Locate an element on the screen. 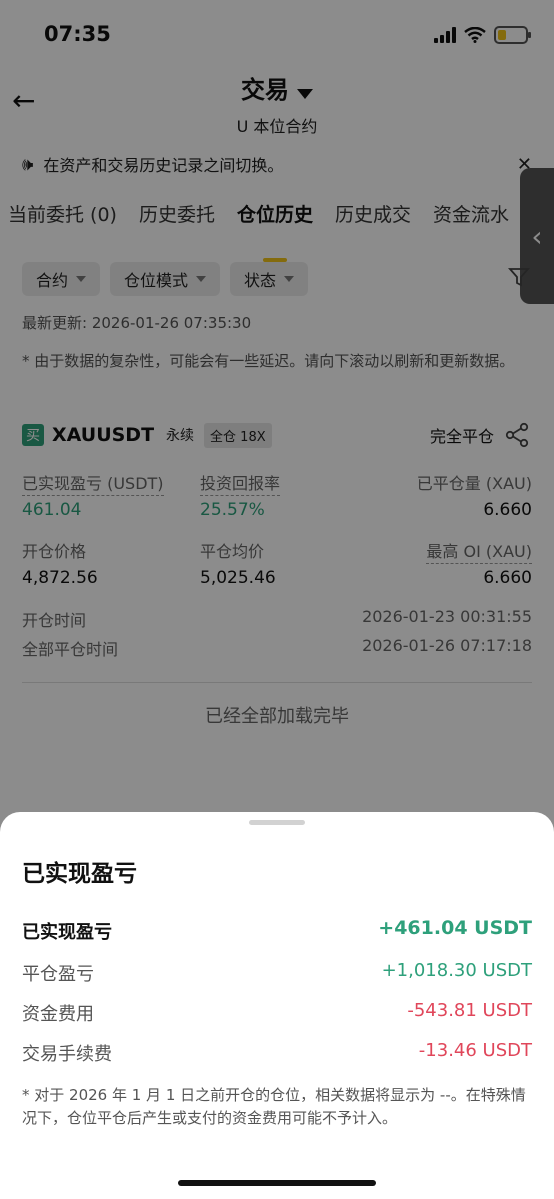 The image size is (554, 1199). realized-pnl-row-value: +461.04 USDT is located at coordinates (455, 928).